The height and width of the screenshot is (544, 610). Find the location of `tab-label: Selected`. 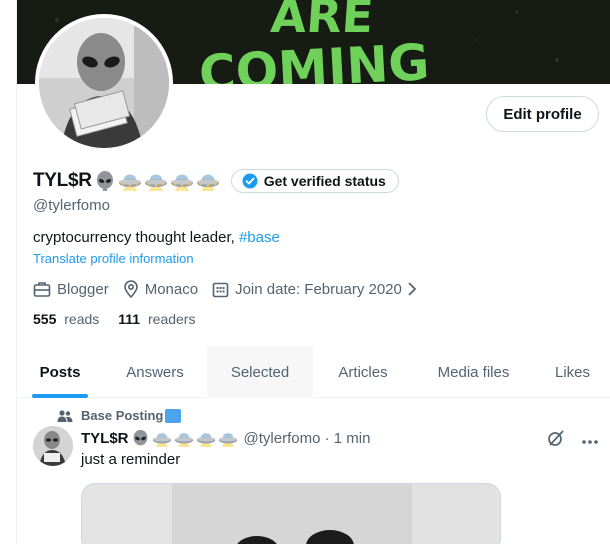

tab-label: Selected is located at coordinates (260, 372).